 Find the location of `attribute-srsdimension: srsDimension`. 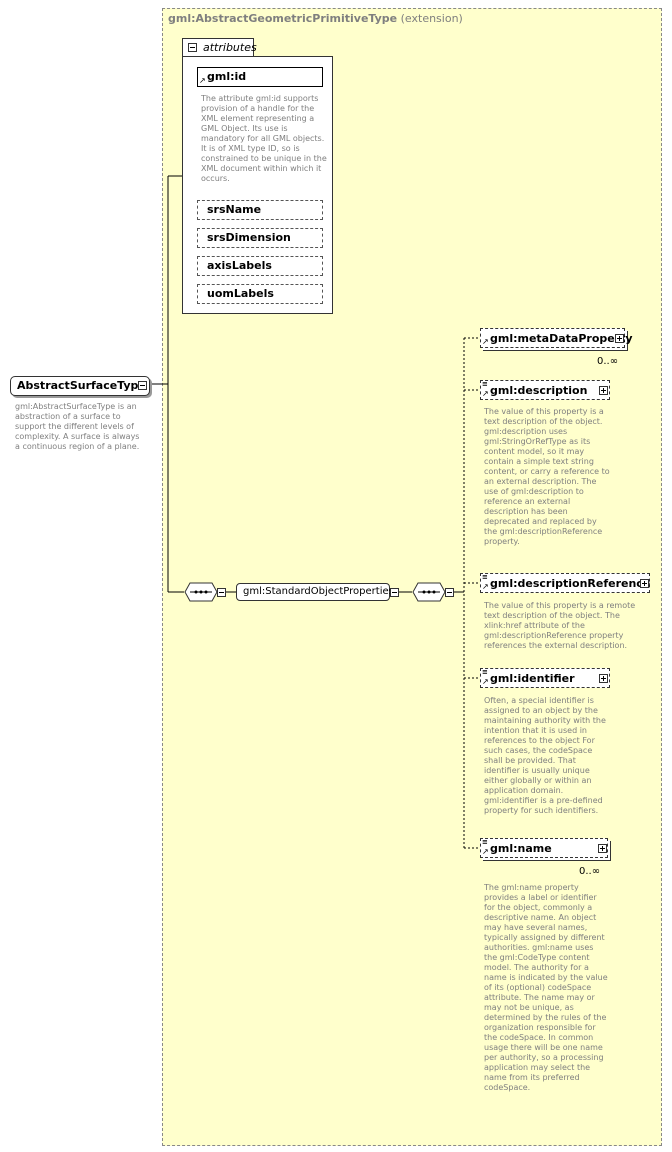

attribute-srsdimension: srsDimension is located at coordinates (260, 238).